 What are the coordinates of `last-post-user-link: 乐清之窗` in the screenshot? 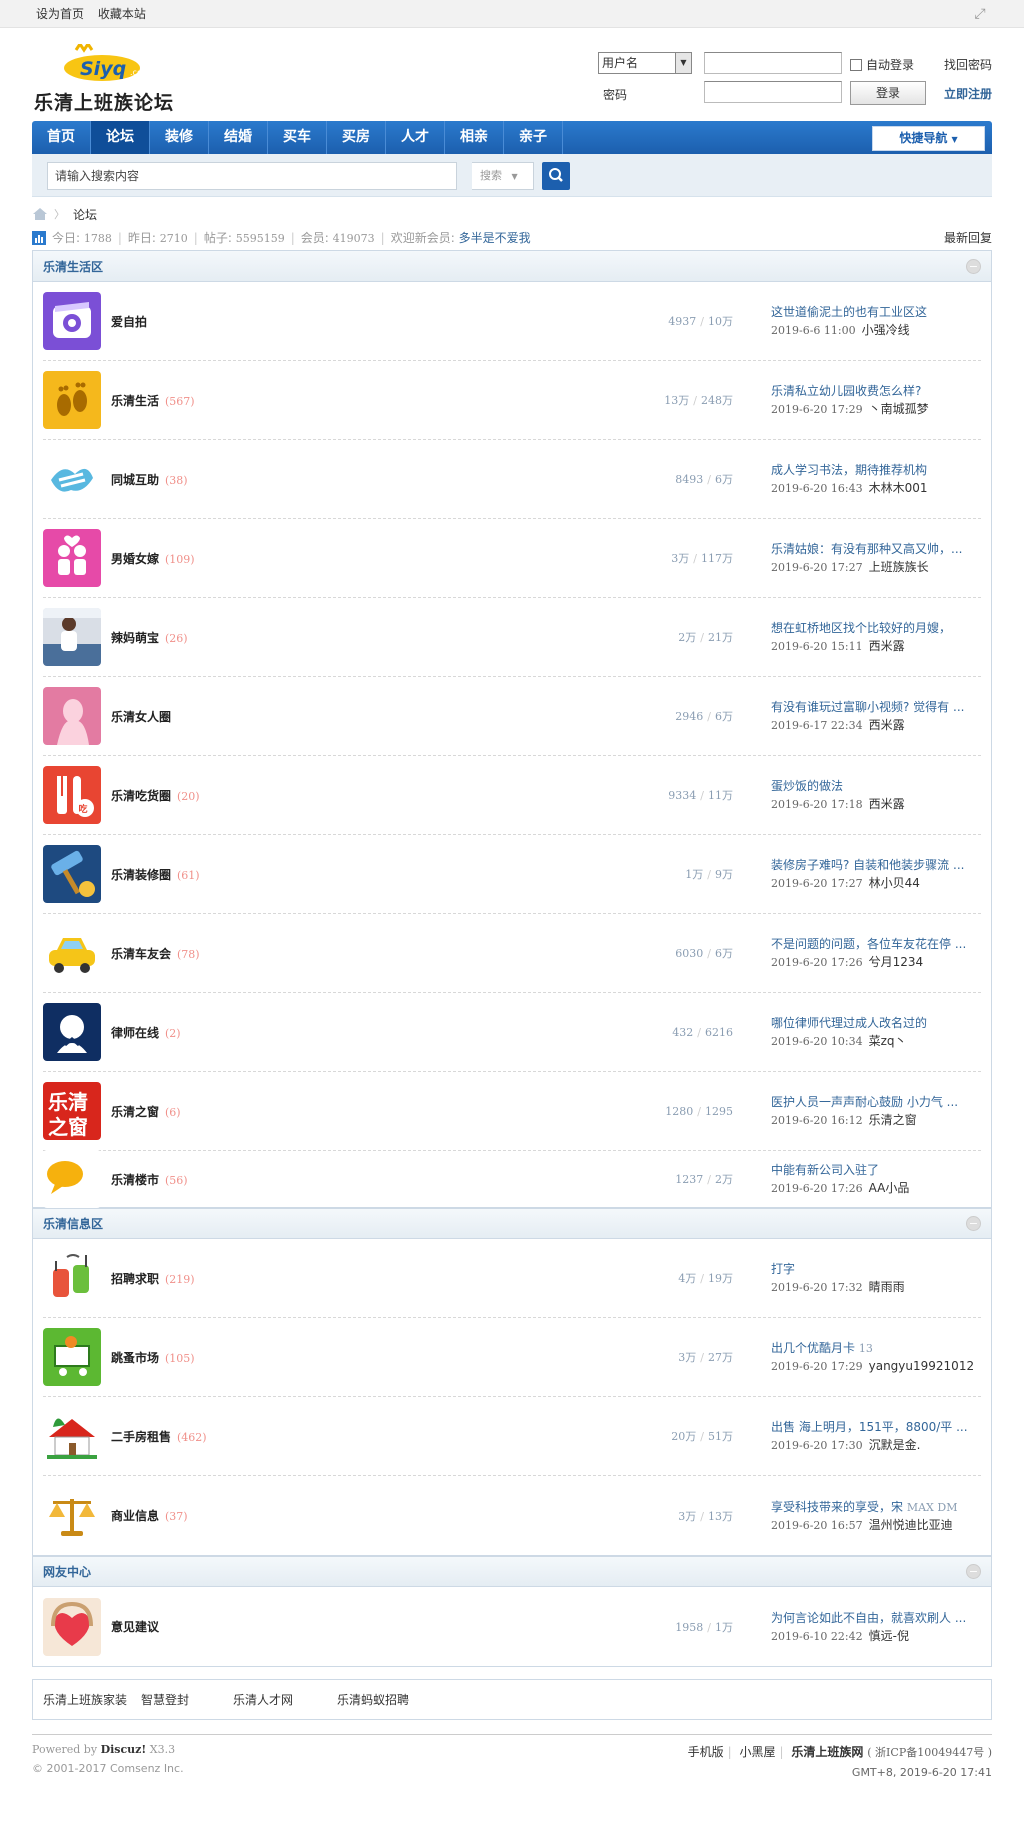 It's located at (893, 1120).